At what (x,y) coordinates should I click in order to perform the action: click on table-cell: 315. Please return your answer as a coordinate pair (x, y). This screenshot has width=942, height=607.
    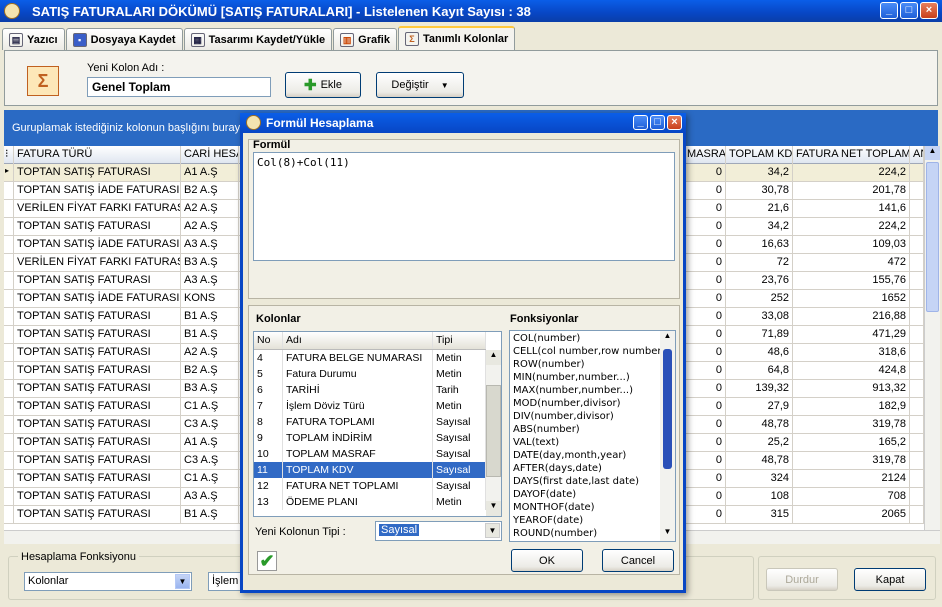
    Looking at the image, I should click on (759, 515).